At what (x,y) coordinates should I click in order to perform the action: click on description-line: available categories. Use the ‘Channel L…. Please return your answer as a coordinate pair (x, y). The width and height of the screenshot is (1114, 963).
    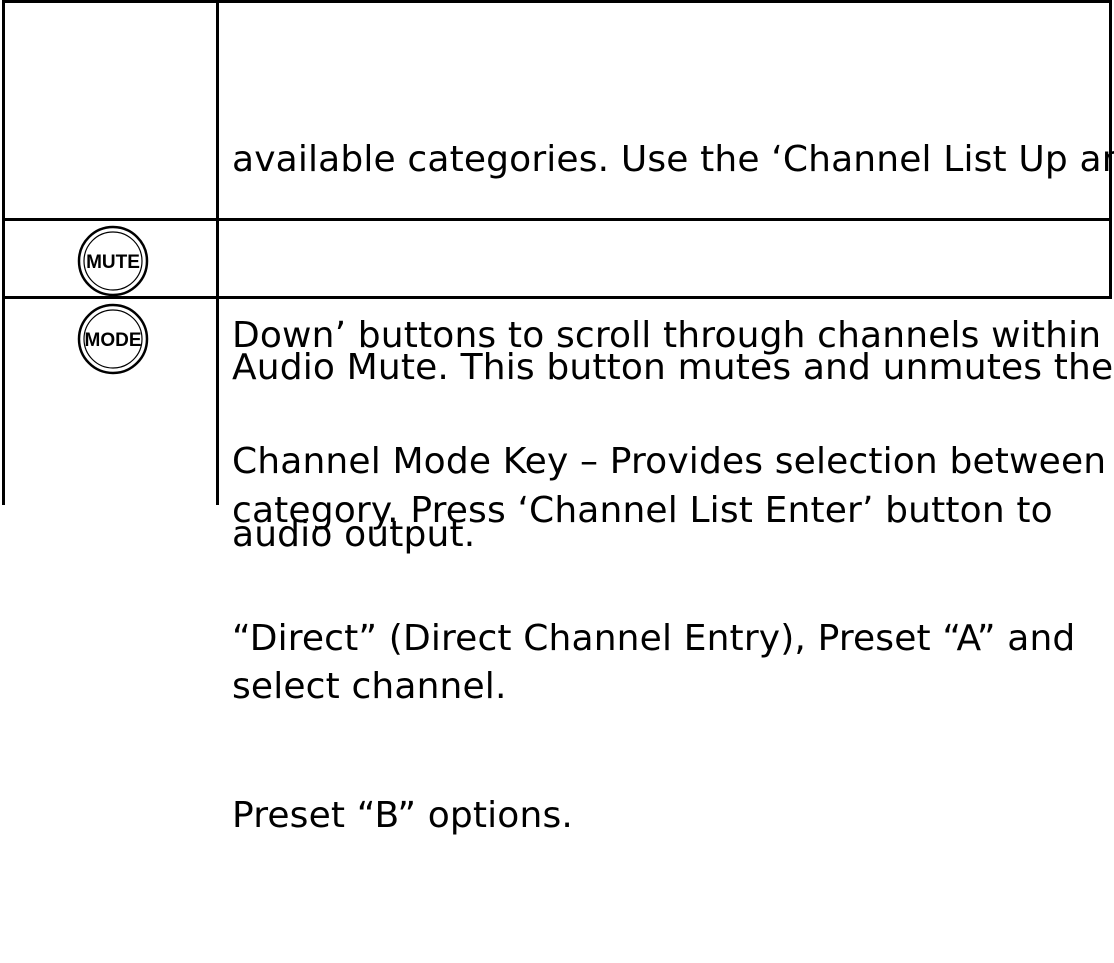
    Looking at the image, I should click on (673, 159).